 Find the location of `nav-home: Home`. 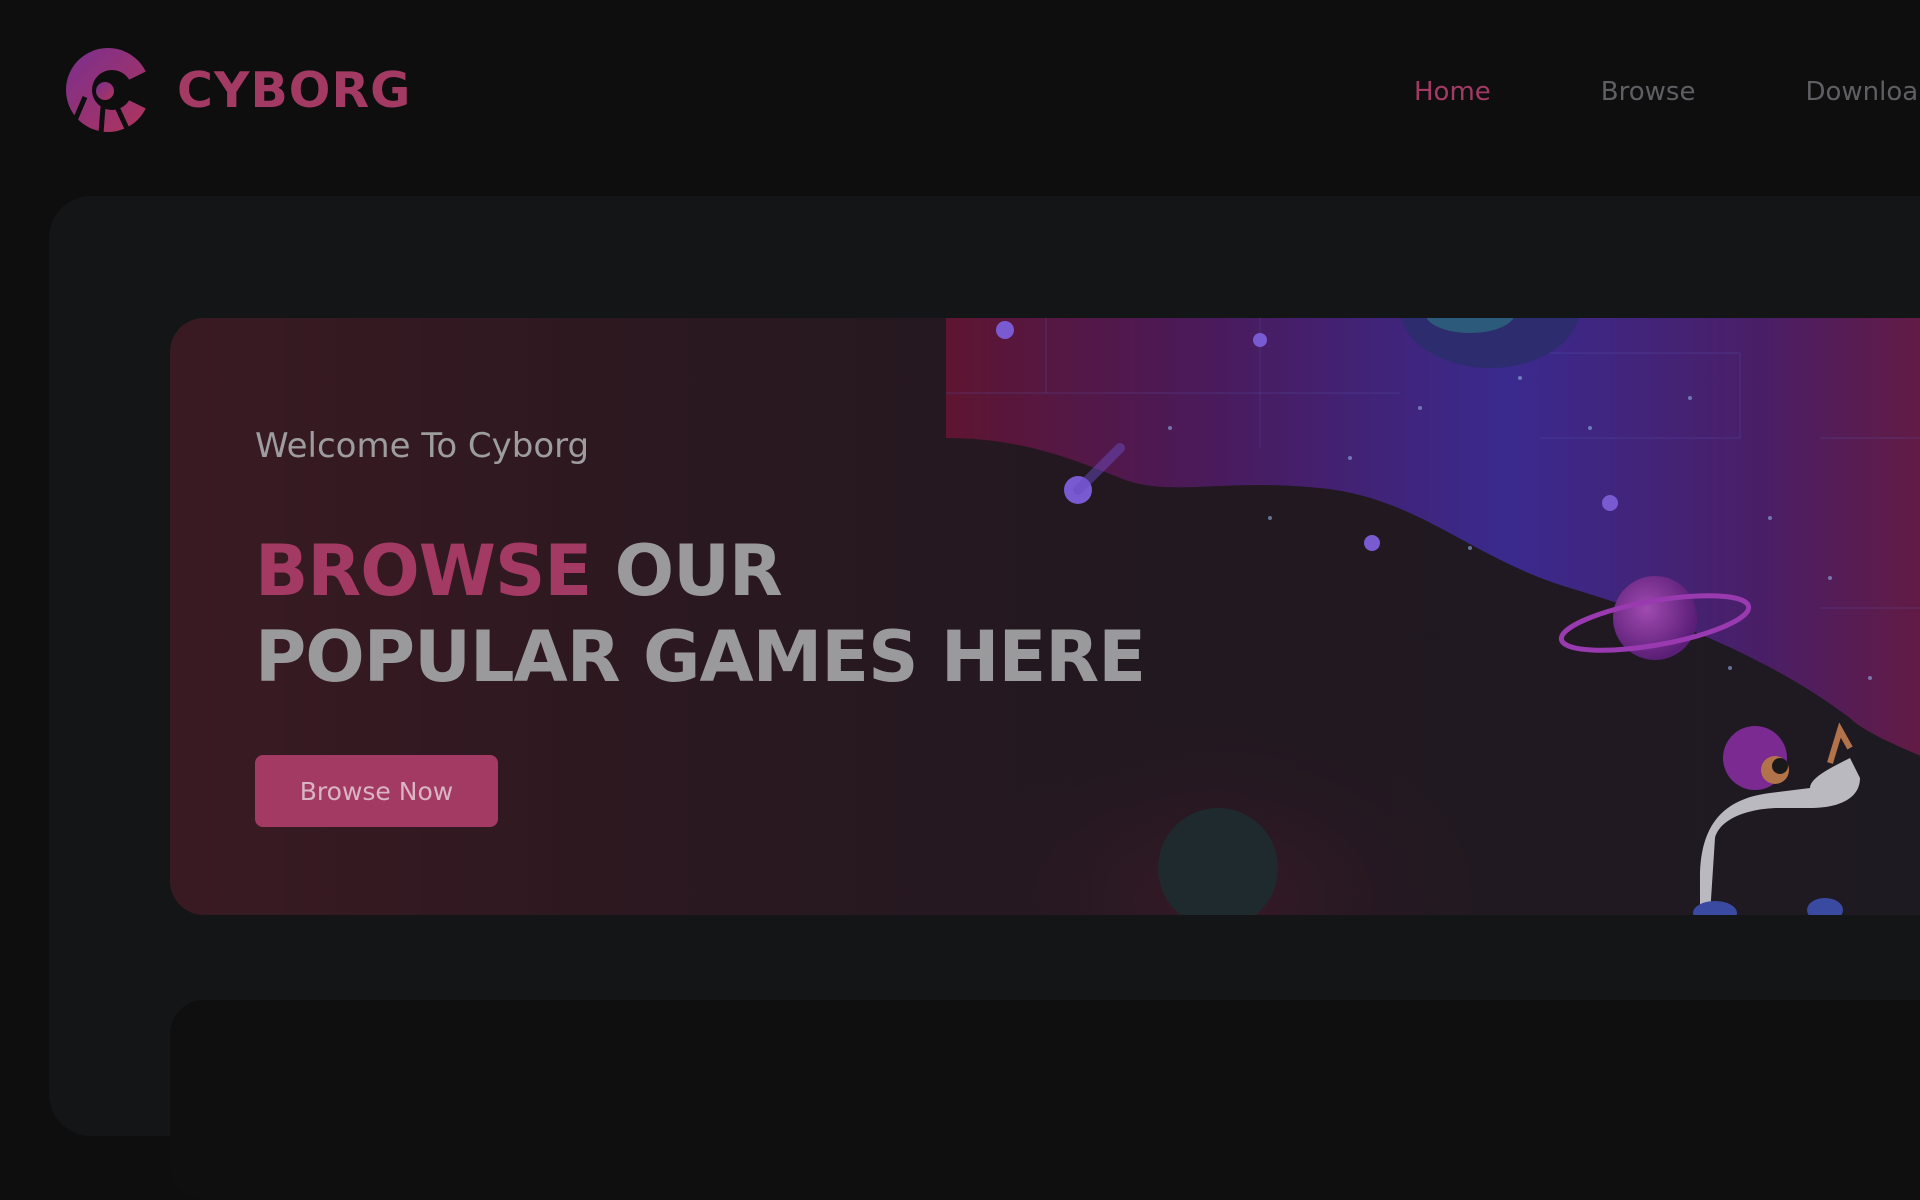

nav-home: Home is located at coordinates (1452, 92).